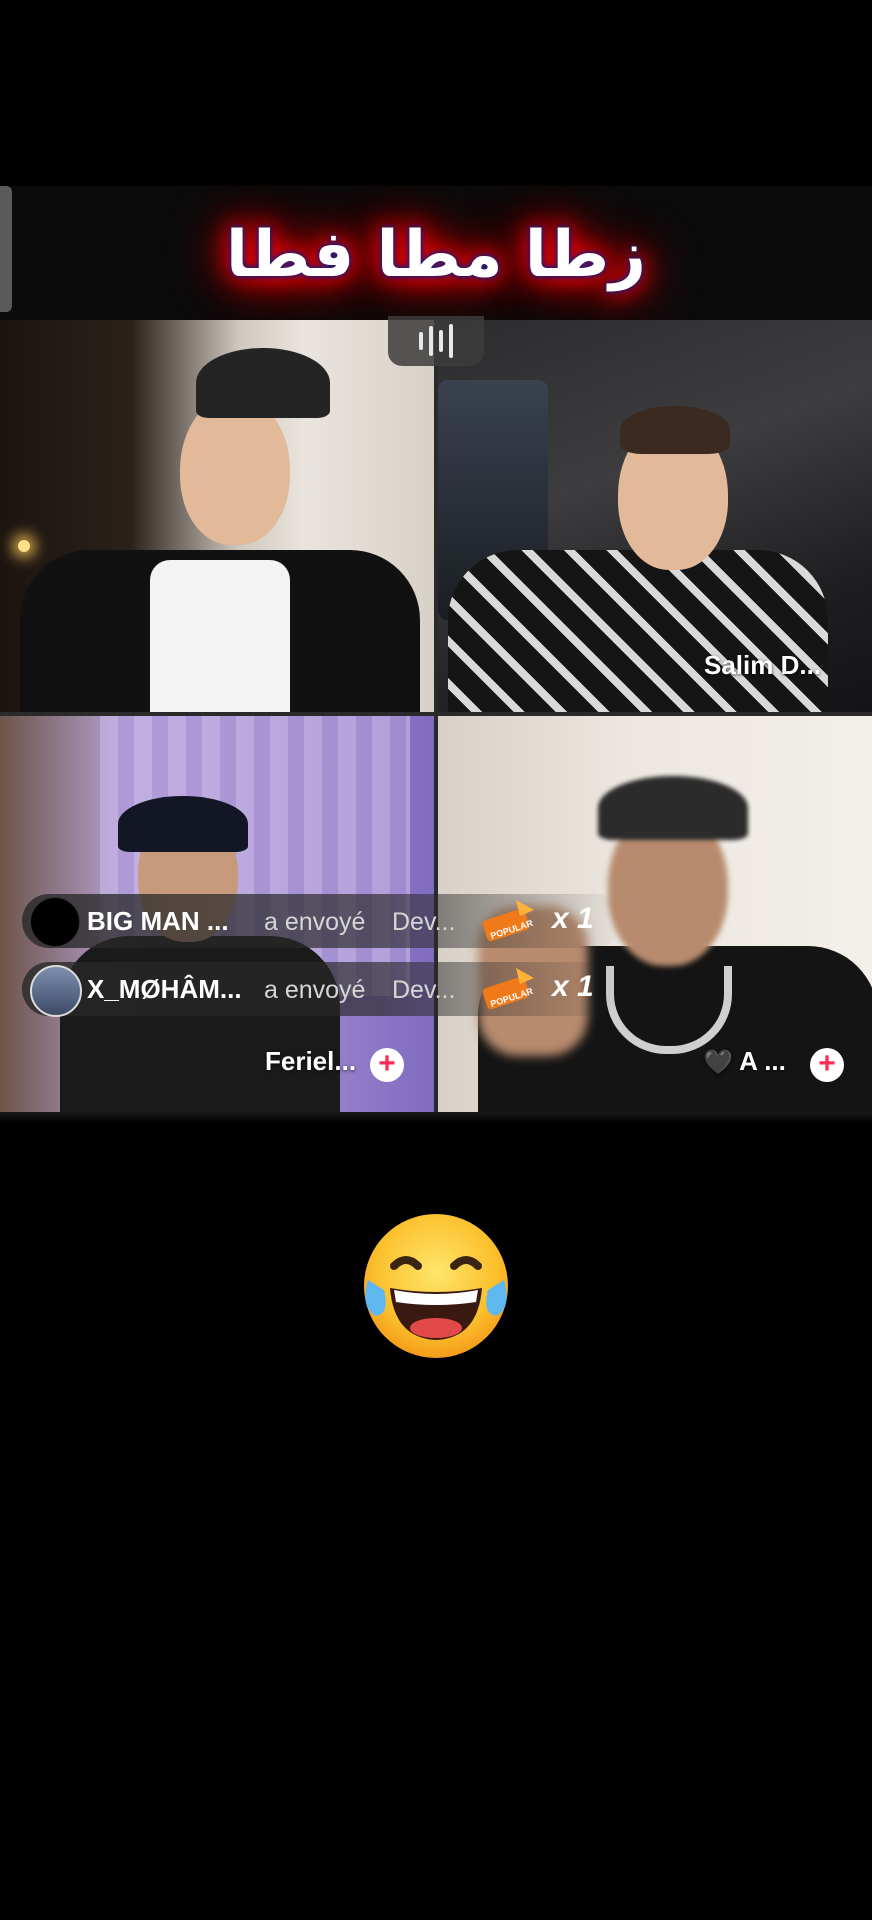 The height and width of the screenshot is (1920, 872). I want to click on street-light, so click(24, 546).